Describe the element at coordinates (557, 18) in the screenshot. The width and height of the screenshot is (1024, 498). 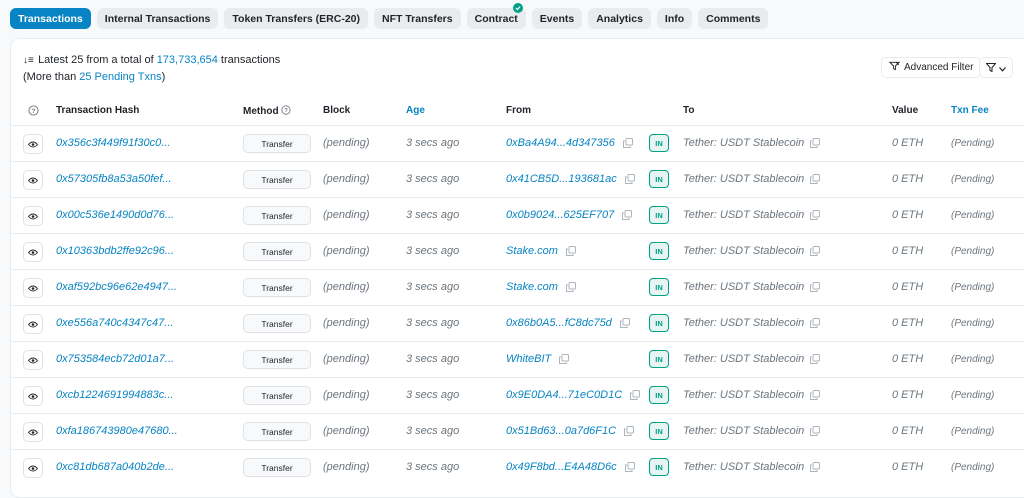
I see `tab-events: Events` at that location.